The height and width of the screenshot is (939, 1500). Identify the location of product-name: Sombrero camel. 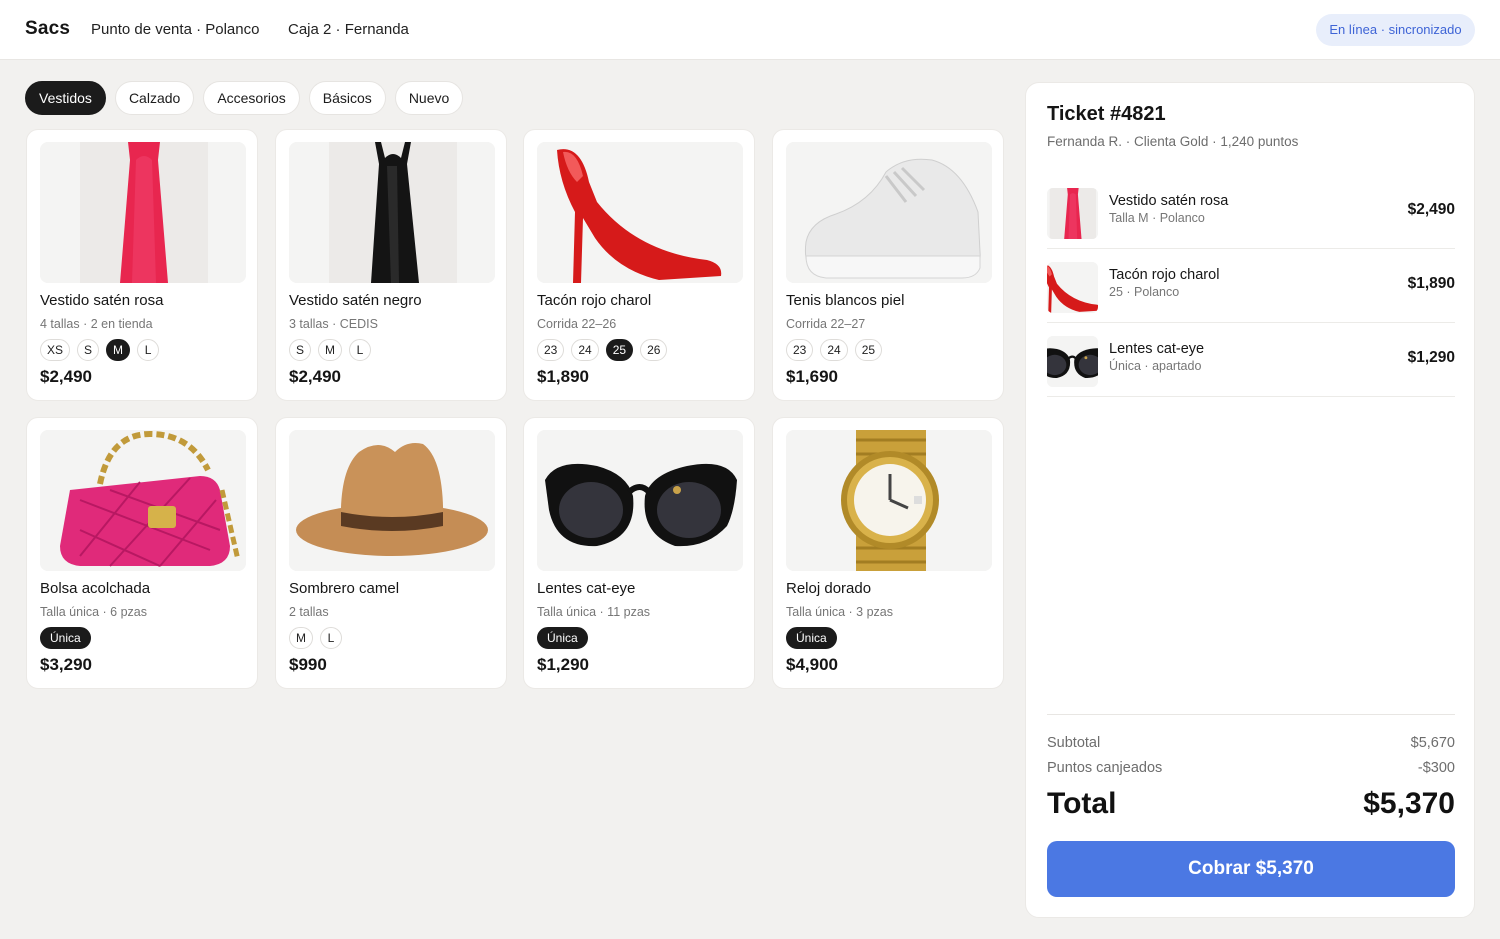
(344, 588).